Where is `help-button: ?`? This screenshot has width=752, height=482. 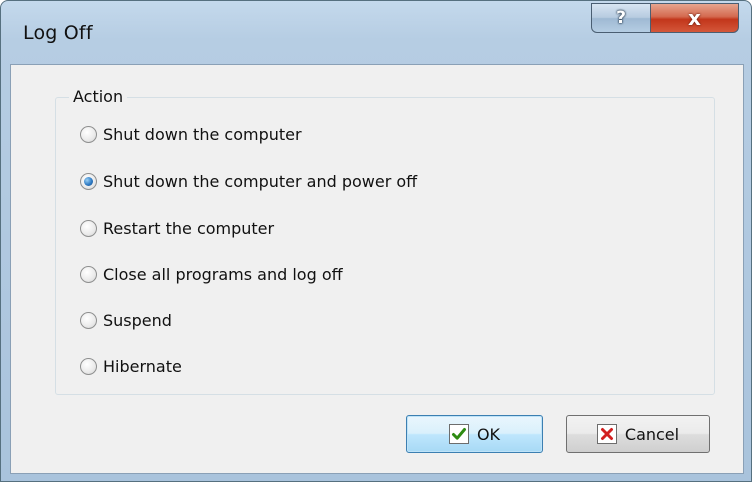 help-button: ? is located at coordinates (621, 18).